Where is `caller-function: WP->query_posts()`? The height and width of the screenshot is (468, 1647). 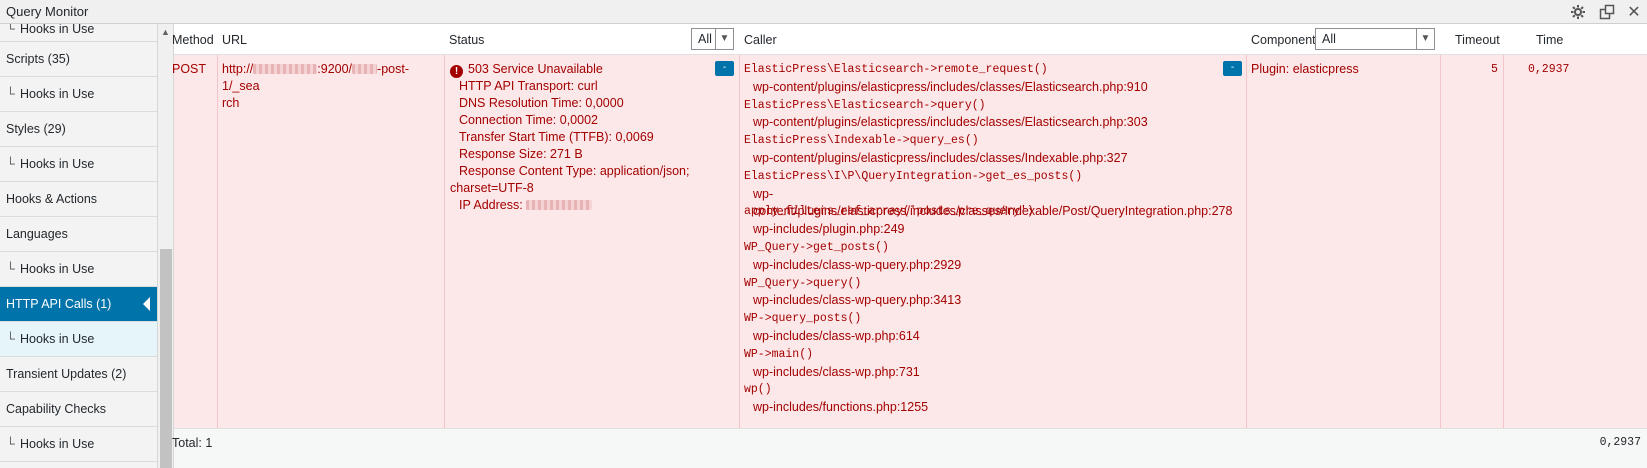 caller-function: WP->query_posts() is located at coordinates (803, 319).